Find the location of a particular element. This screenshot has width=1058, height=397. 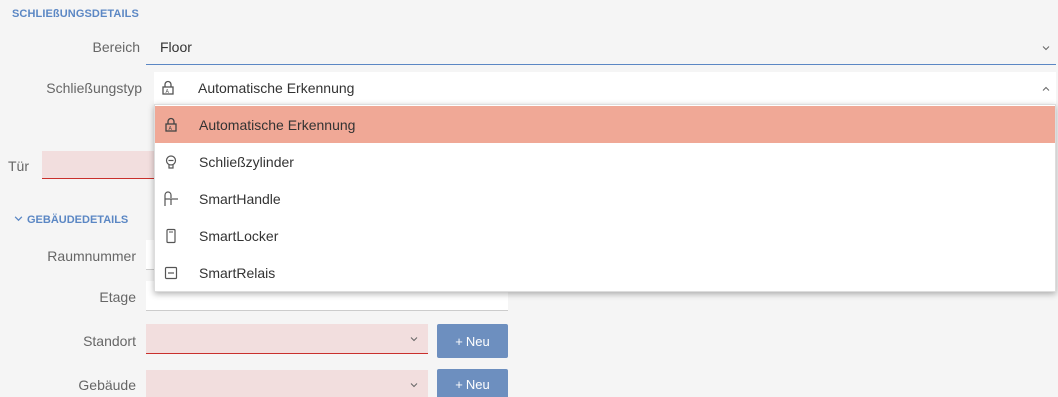

dropdown-item-schliesszylinder: Schließzylinder is located at coordinates (605, 161).